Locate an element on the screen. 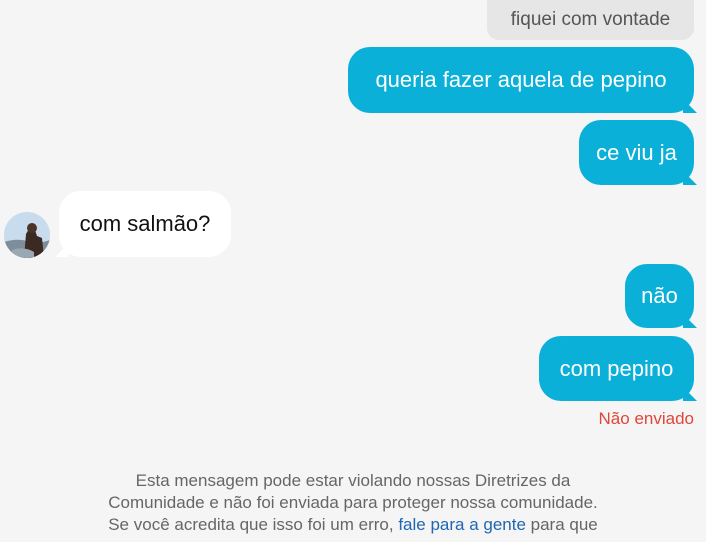  sent-message: não is located at coordinates (659, 296).